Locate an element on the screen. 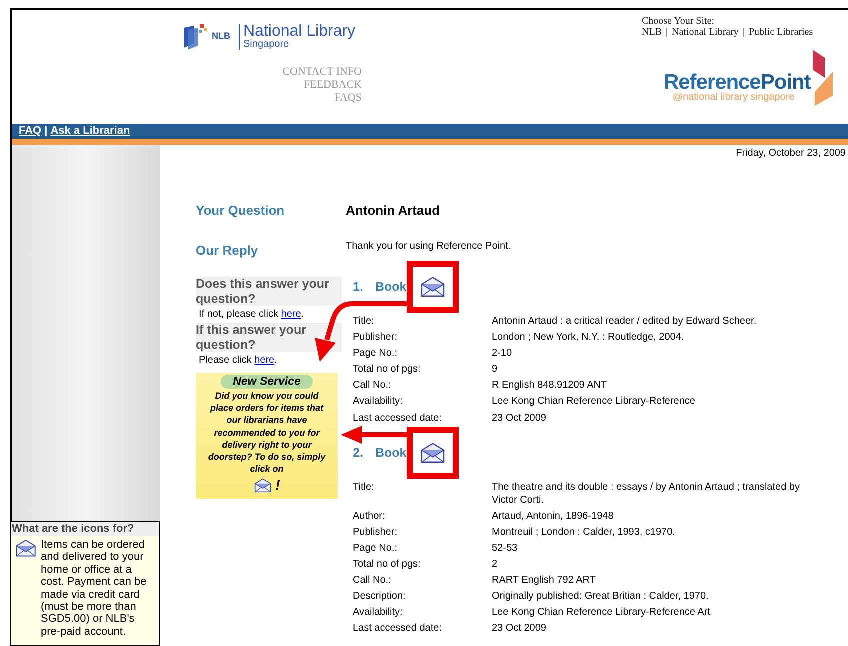 The width and height of the screenshot is (848, 646). field-value: 9 is located at coordinates (495, 370).